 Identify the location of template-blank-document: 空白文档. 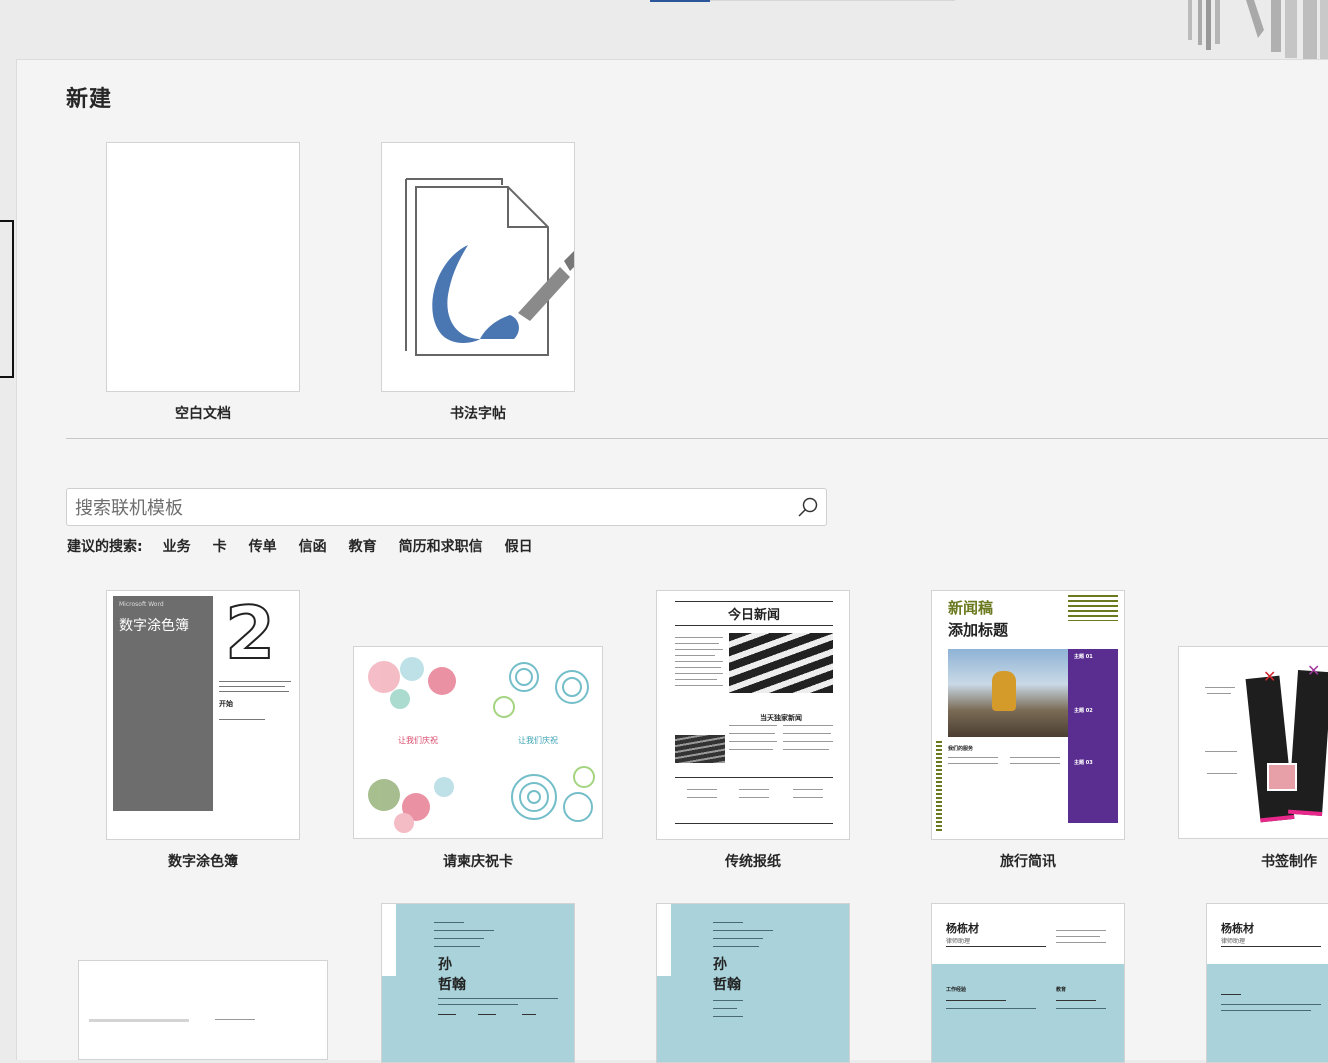
(203, 282).